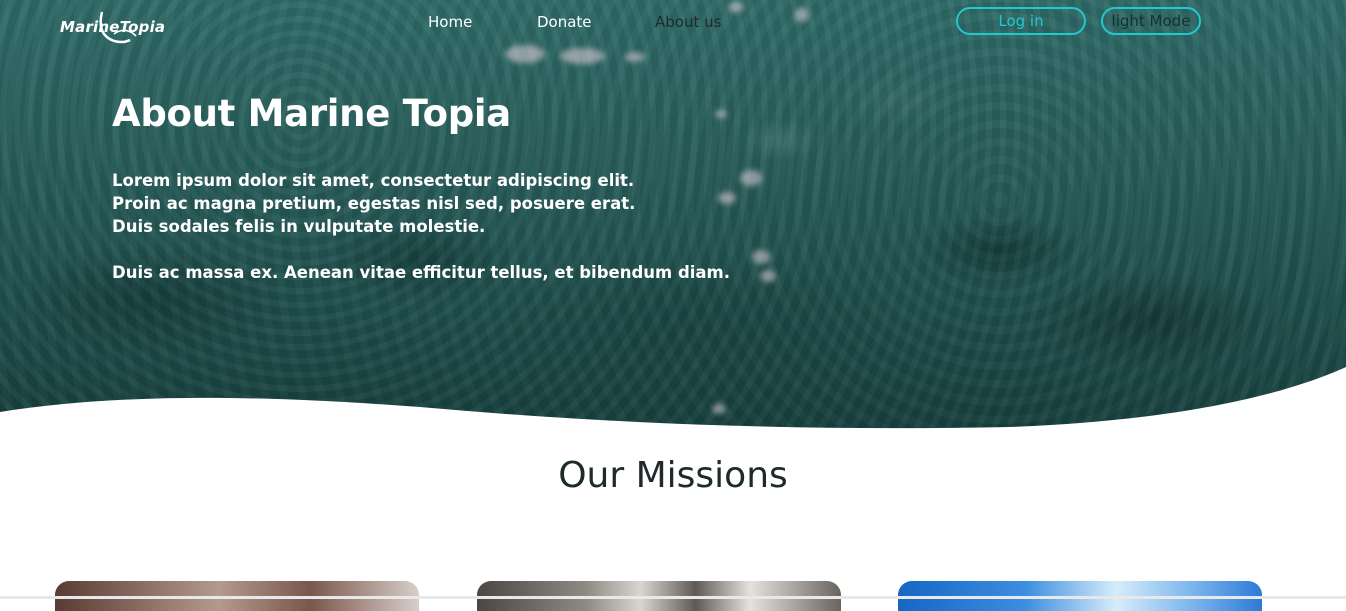 The image size is (1346, 611). What do you see at coordinates (1021, 21) in the screenshot?
I see `login-button: Log in` at bounding box center [1021, 21].